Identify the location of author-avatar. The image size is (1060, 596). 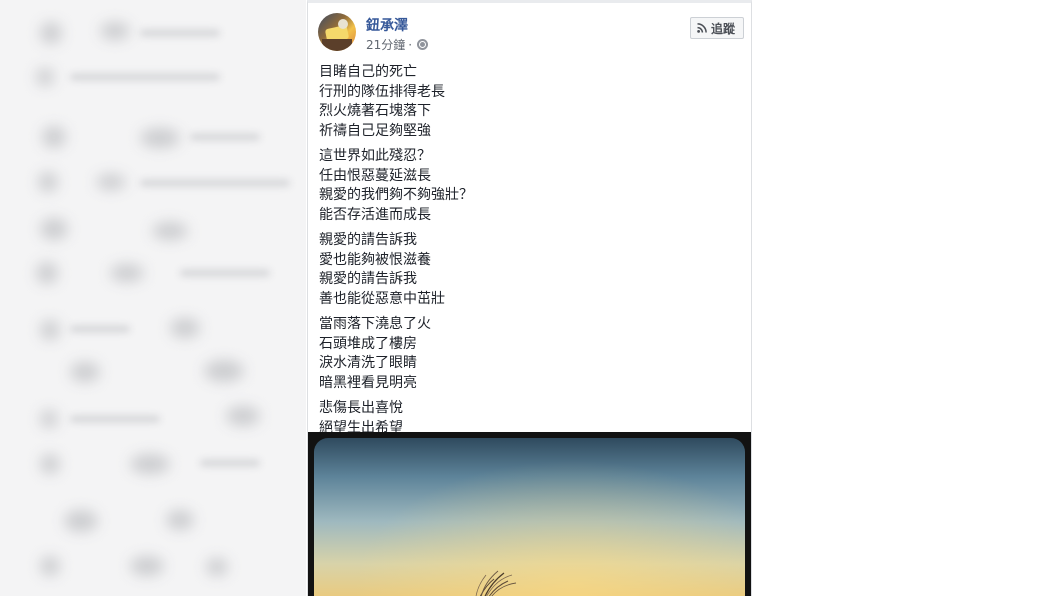
(337, 32).